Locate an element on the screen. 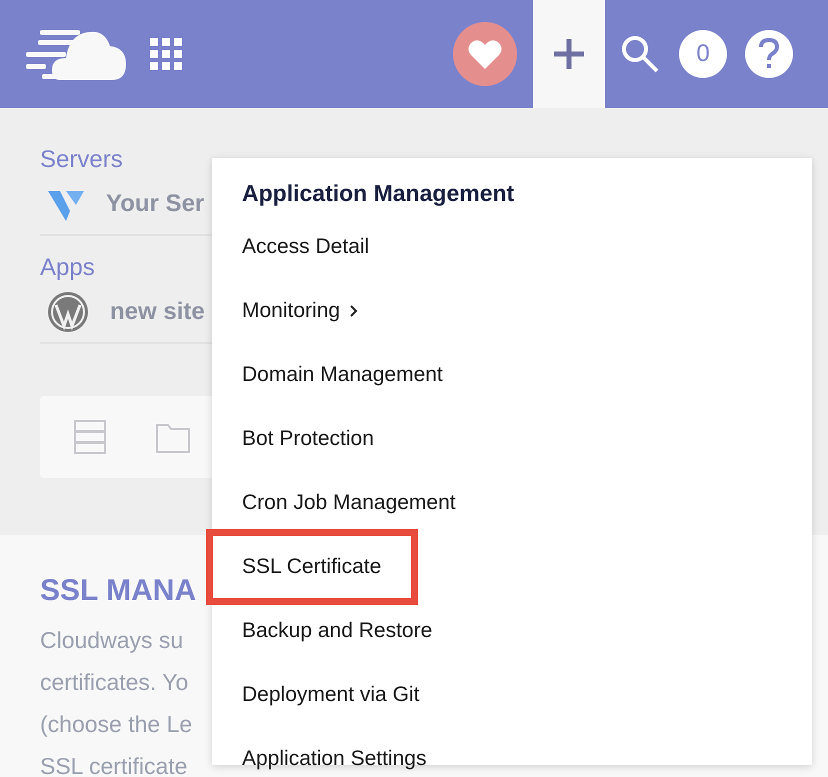 The width and height of the screenshot is (828, 777). plus-icon is located at coordinates (569, 54).